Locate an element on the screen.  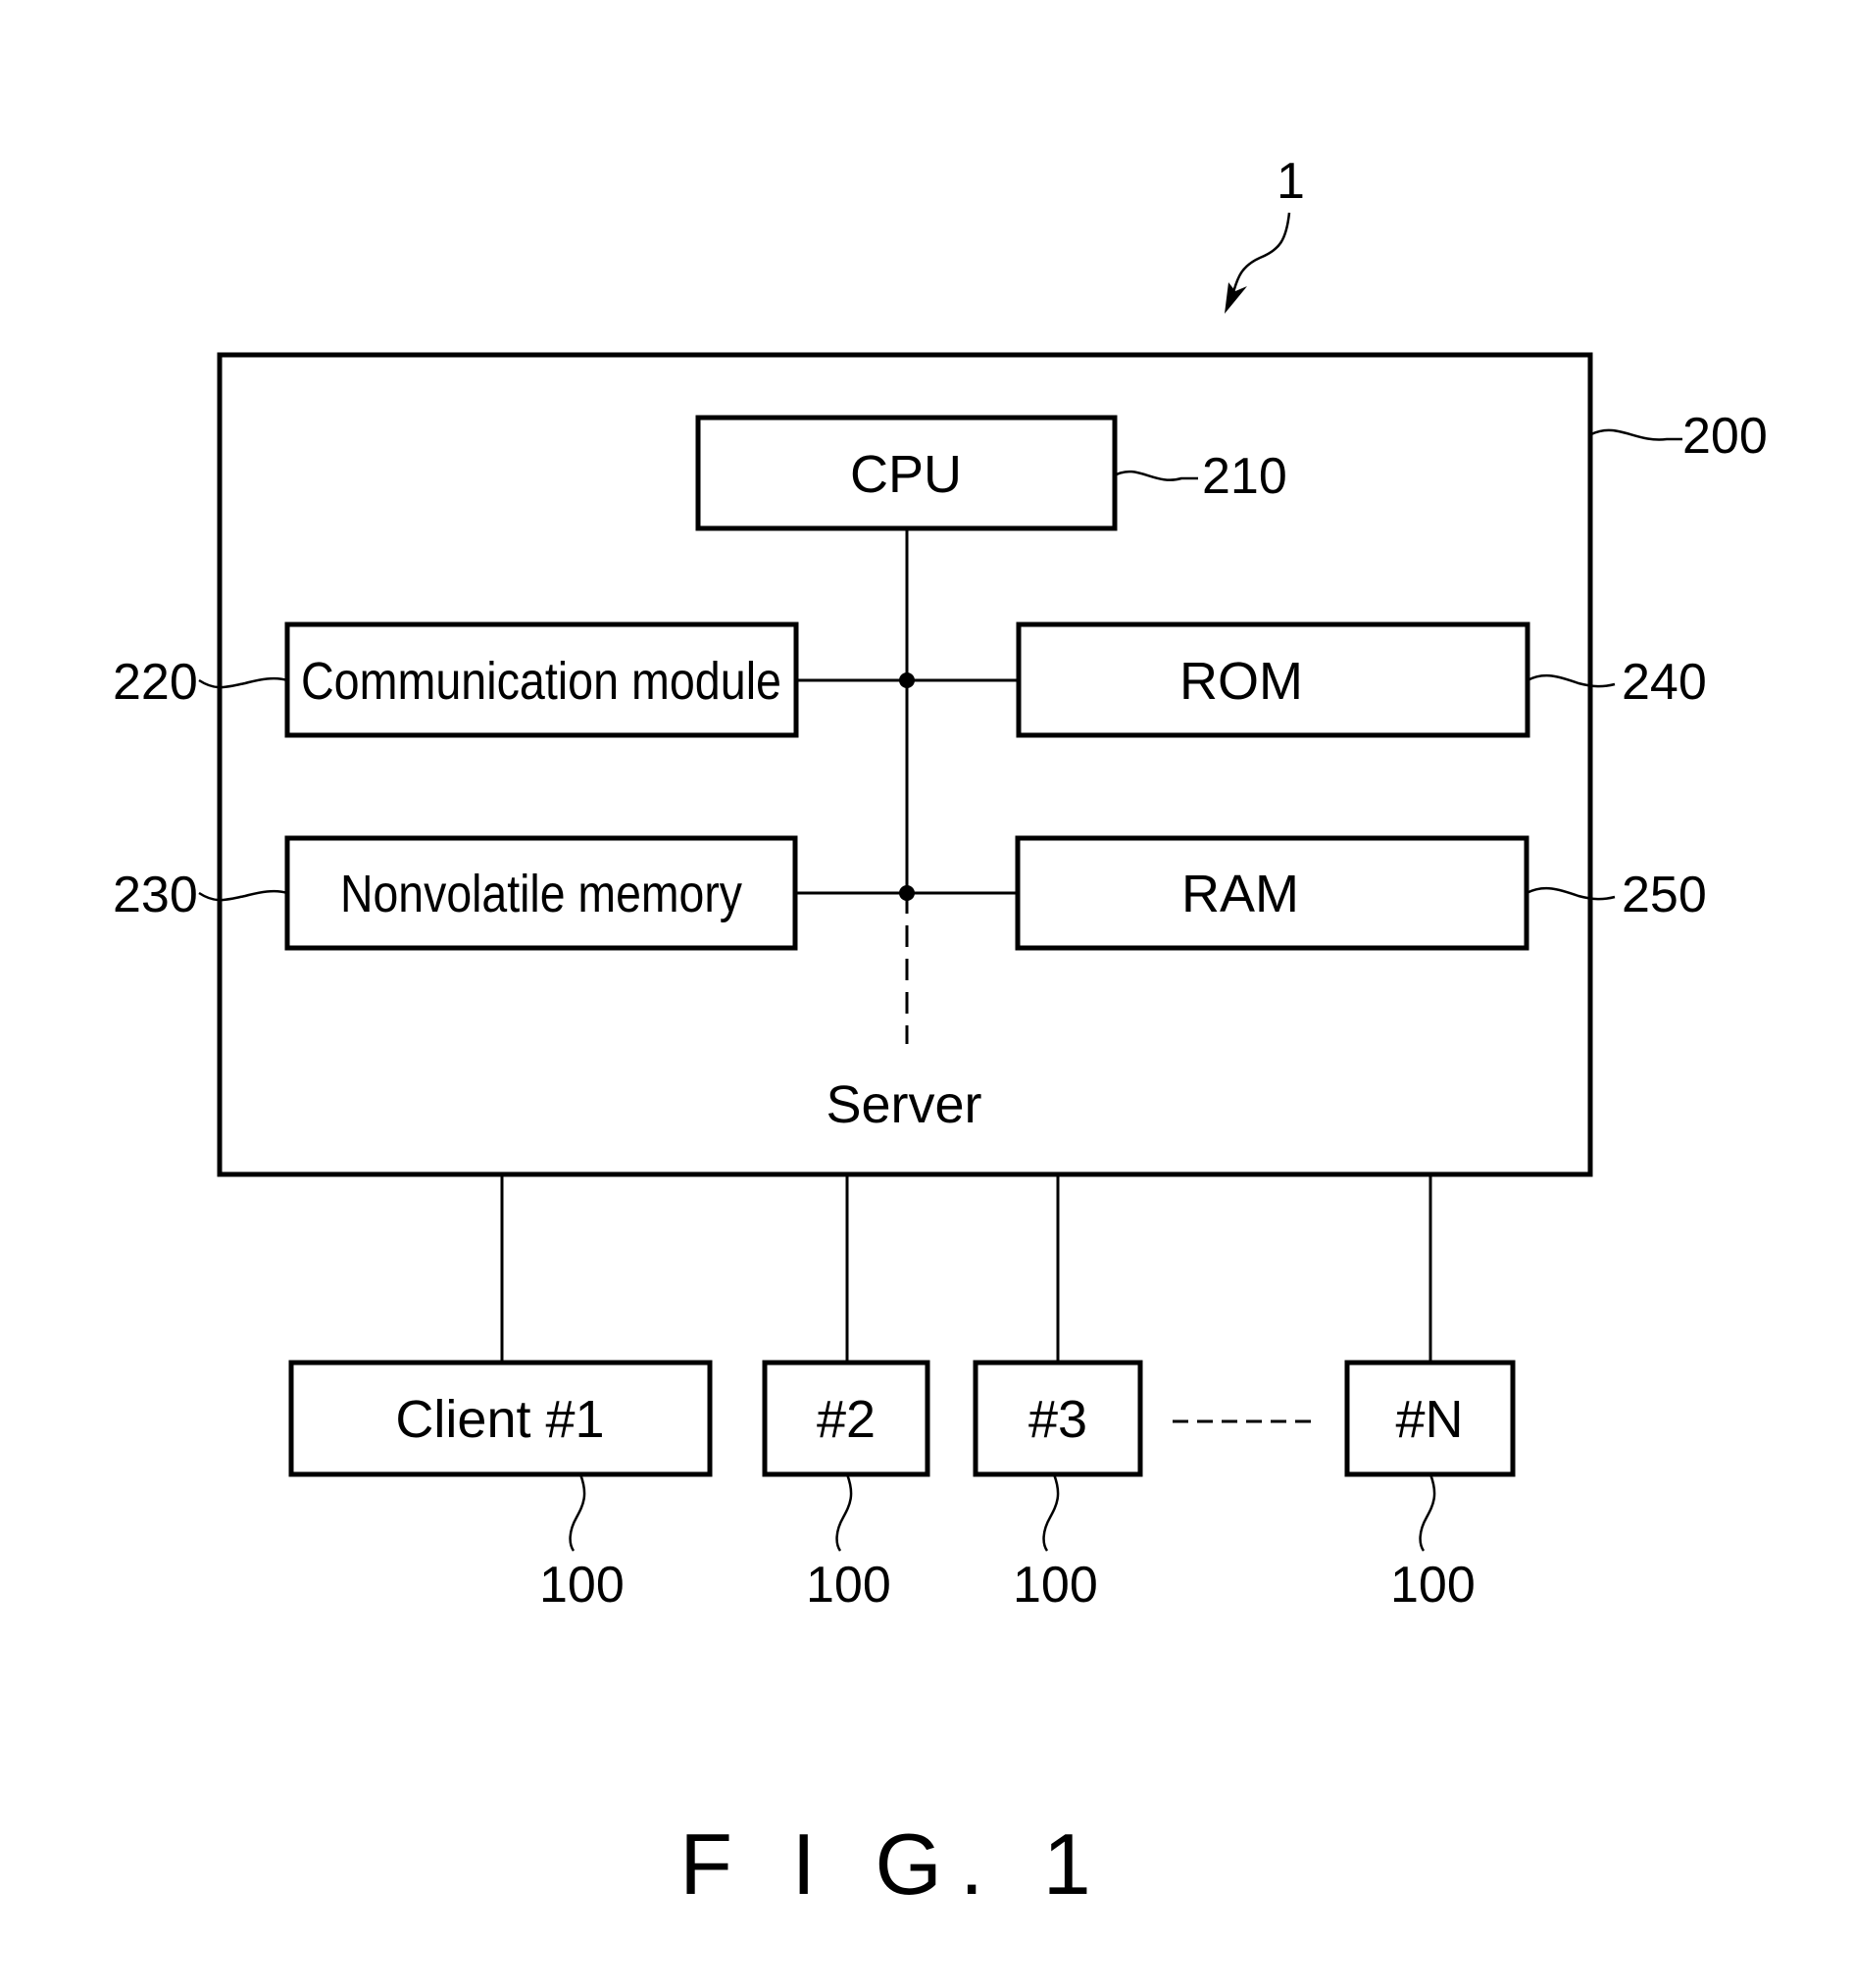
client-3-ref-label: 100 is located at coordinates (1055, 1585).